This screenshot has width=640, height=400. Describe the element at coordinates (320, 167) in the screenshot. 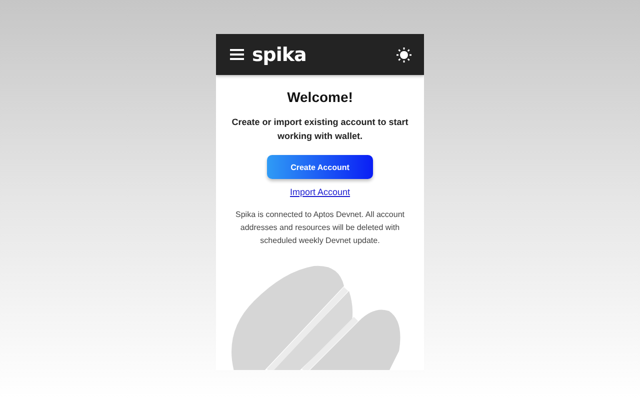

I see `create-account-button: Create Account` at that location.